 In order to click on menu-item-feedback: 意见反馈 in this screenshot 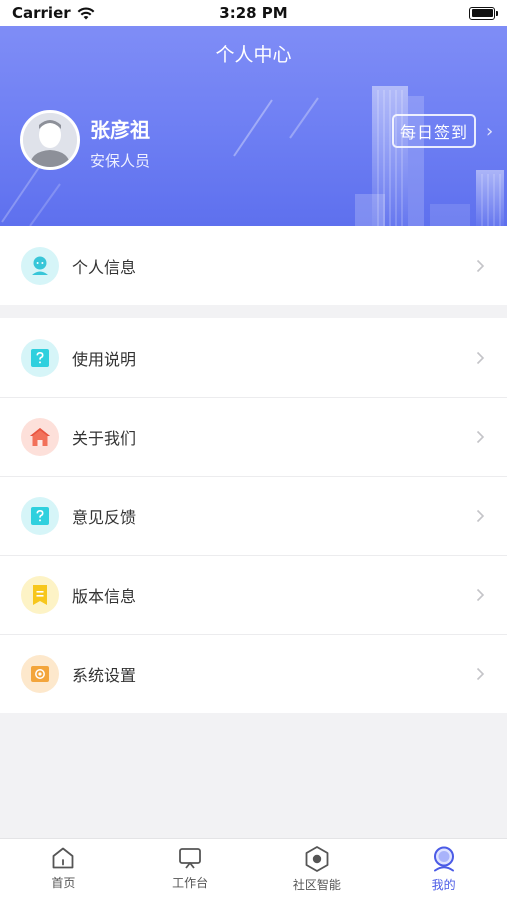, I will do `click(253, 515)`.